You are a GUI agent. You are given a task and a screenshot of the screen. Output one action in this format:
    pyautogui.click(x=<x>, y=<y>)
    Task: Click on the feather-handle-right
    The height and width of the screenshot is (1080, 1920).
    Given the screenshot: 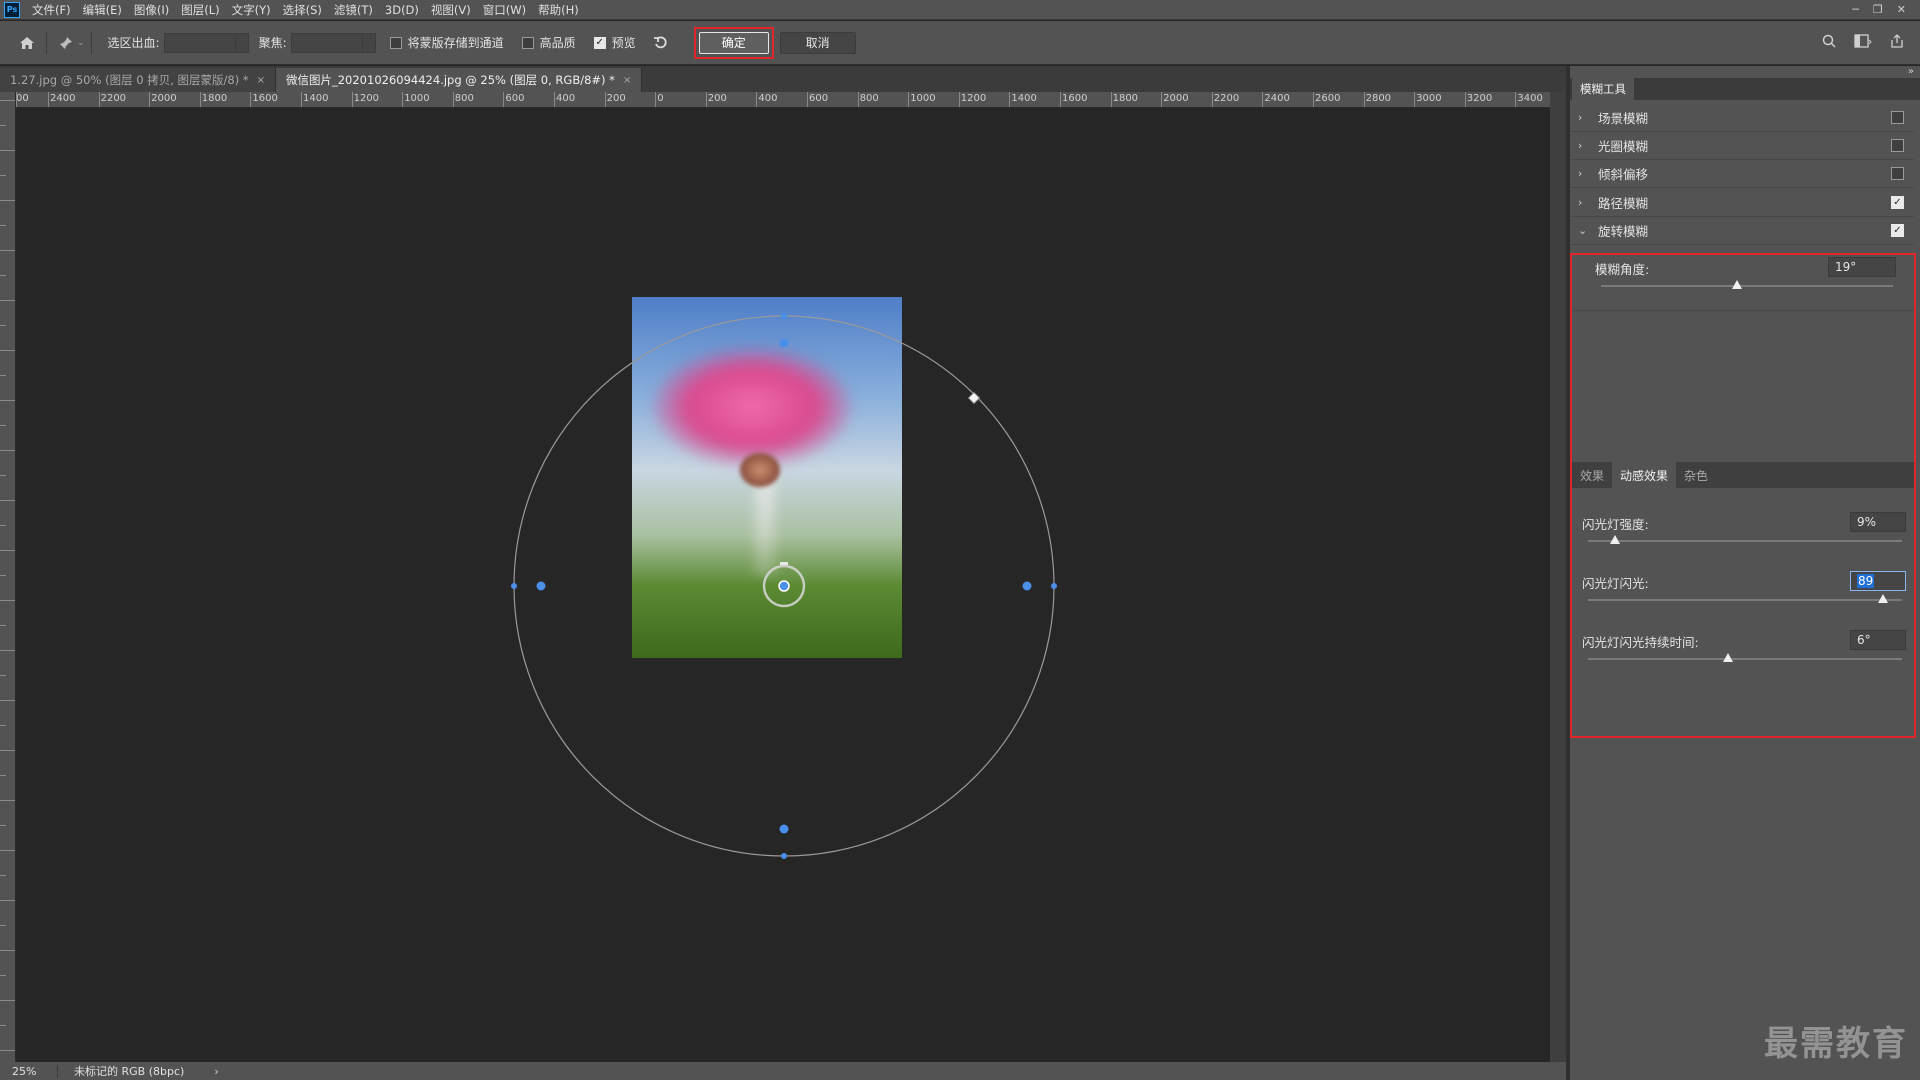 What is the action you would take?
    pyautogui.click(x=1027, y=586)
    